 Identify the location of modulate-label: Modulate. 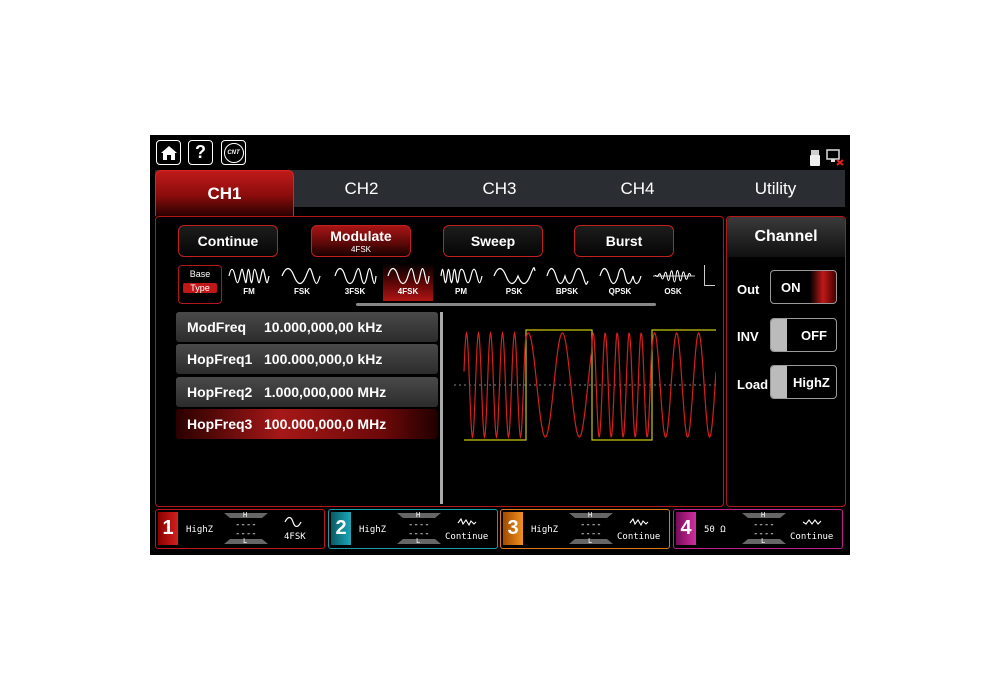
(361, 236).